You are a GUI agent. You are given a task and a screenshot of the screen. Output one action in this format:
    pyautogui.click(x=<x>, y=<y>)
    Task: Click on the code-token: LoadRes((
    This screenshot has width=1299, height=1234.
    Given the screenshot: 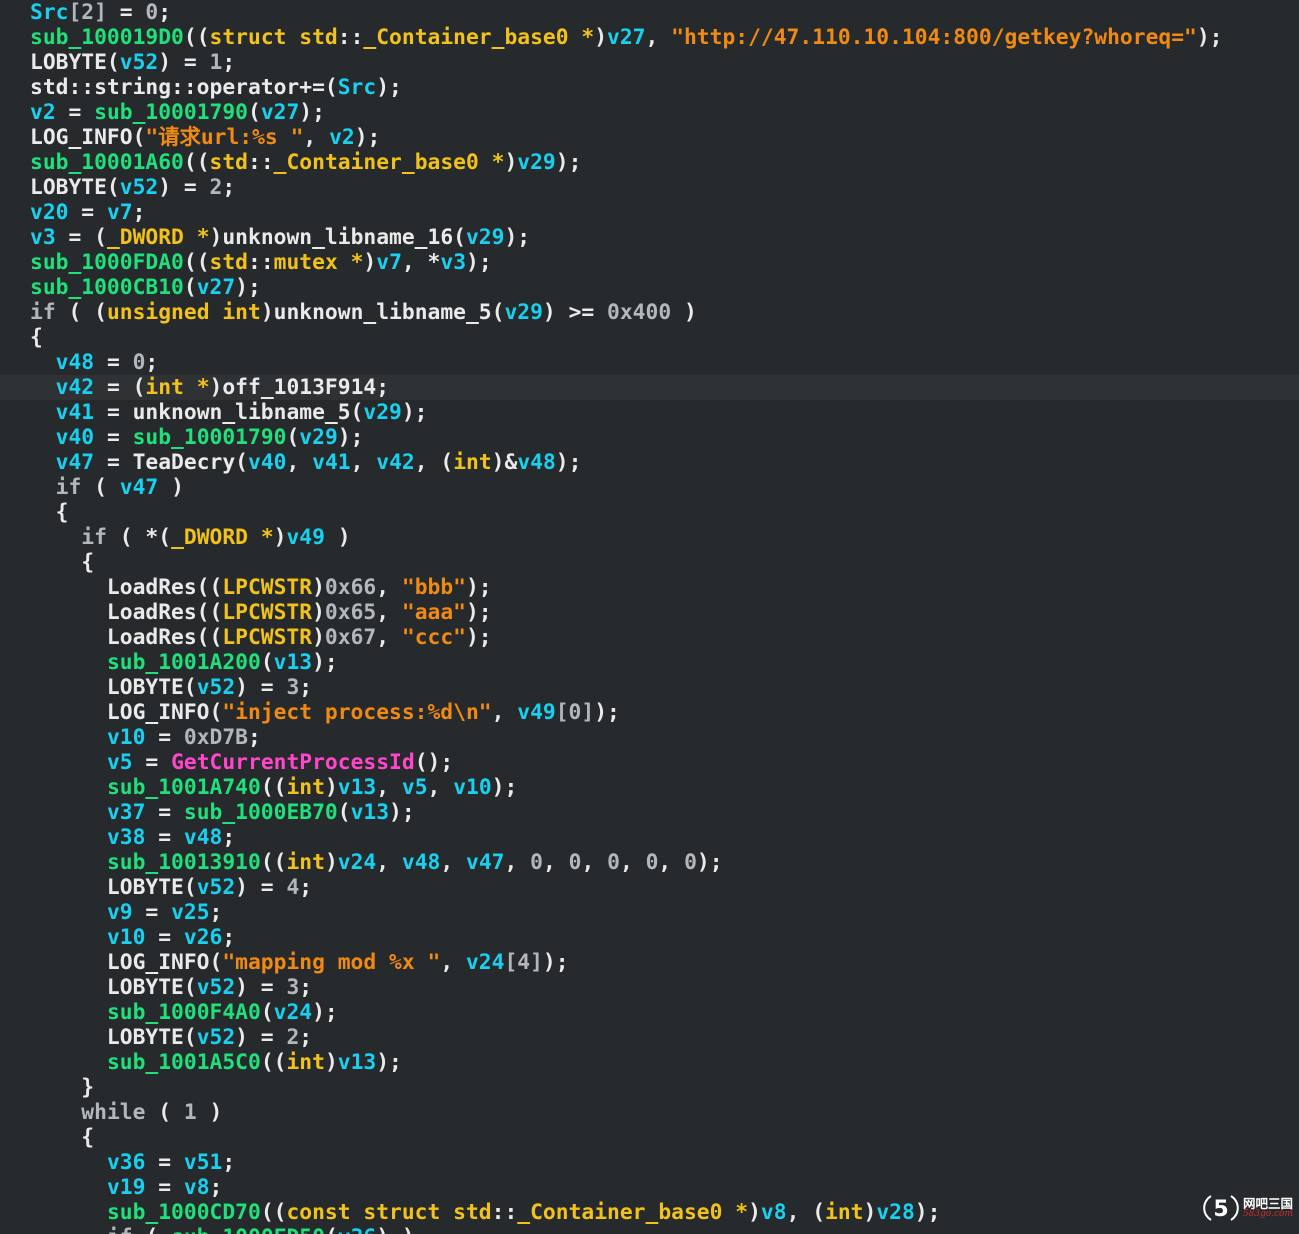 What is the action you would take?
    pyautogui.click(x=126, y=587)
    